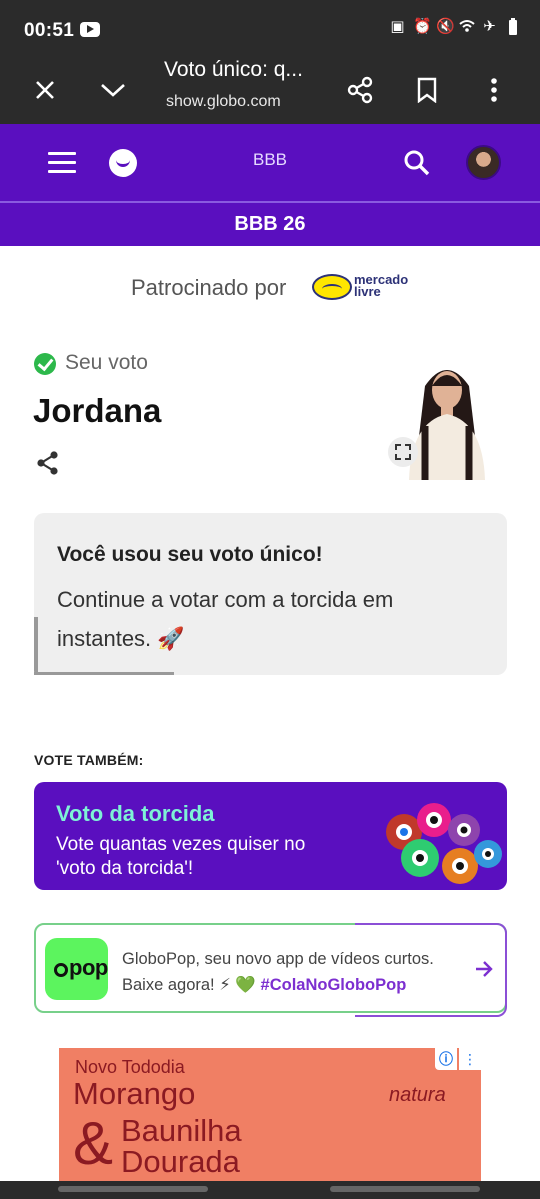  I want to click on ad-line-2: Morango, so click(134, 1093).